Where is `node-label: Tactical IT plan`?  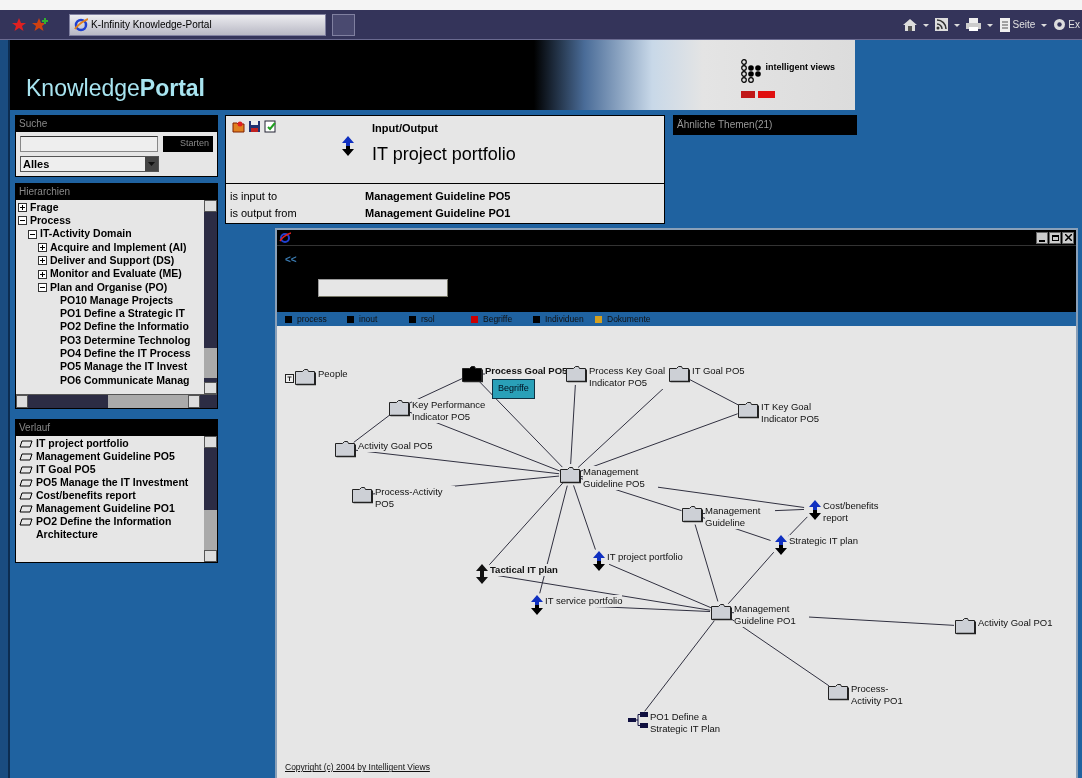
node-label: Tactical IT plan is located at coordinates (524, 570).